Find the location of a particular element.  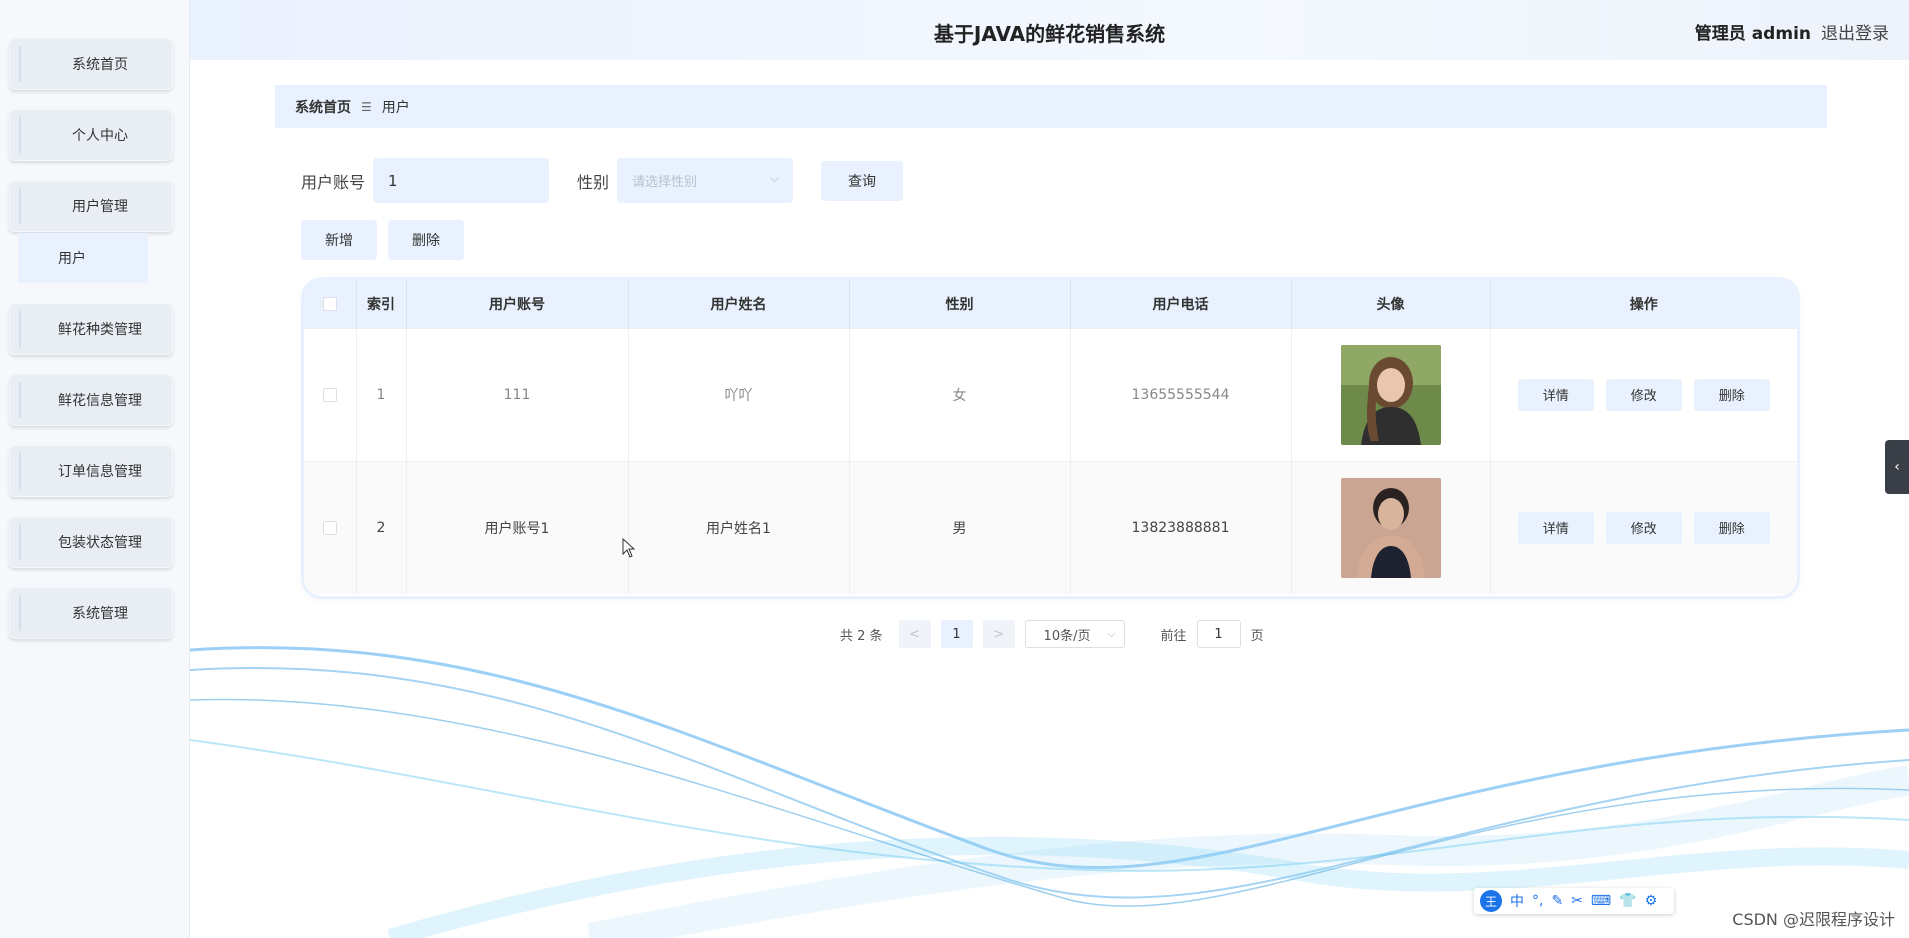

cell-gender: 女 is located at coordinates (960, 394).